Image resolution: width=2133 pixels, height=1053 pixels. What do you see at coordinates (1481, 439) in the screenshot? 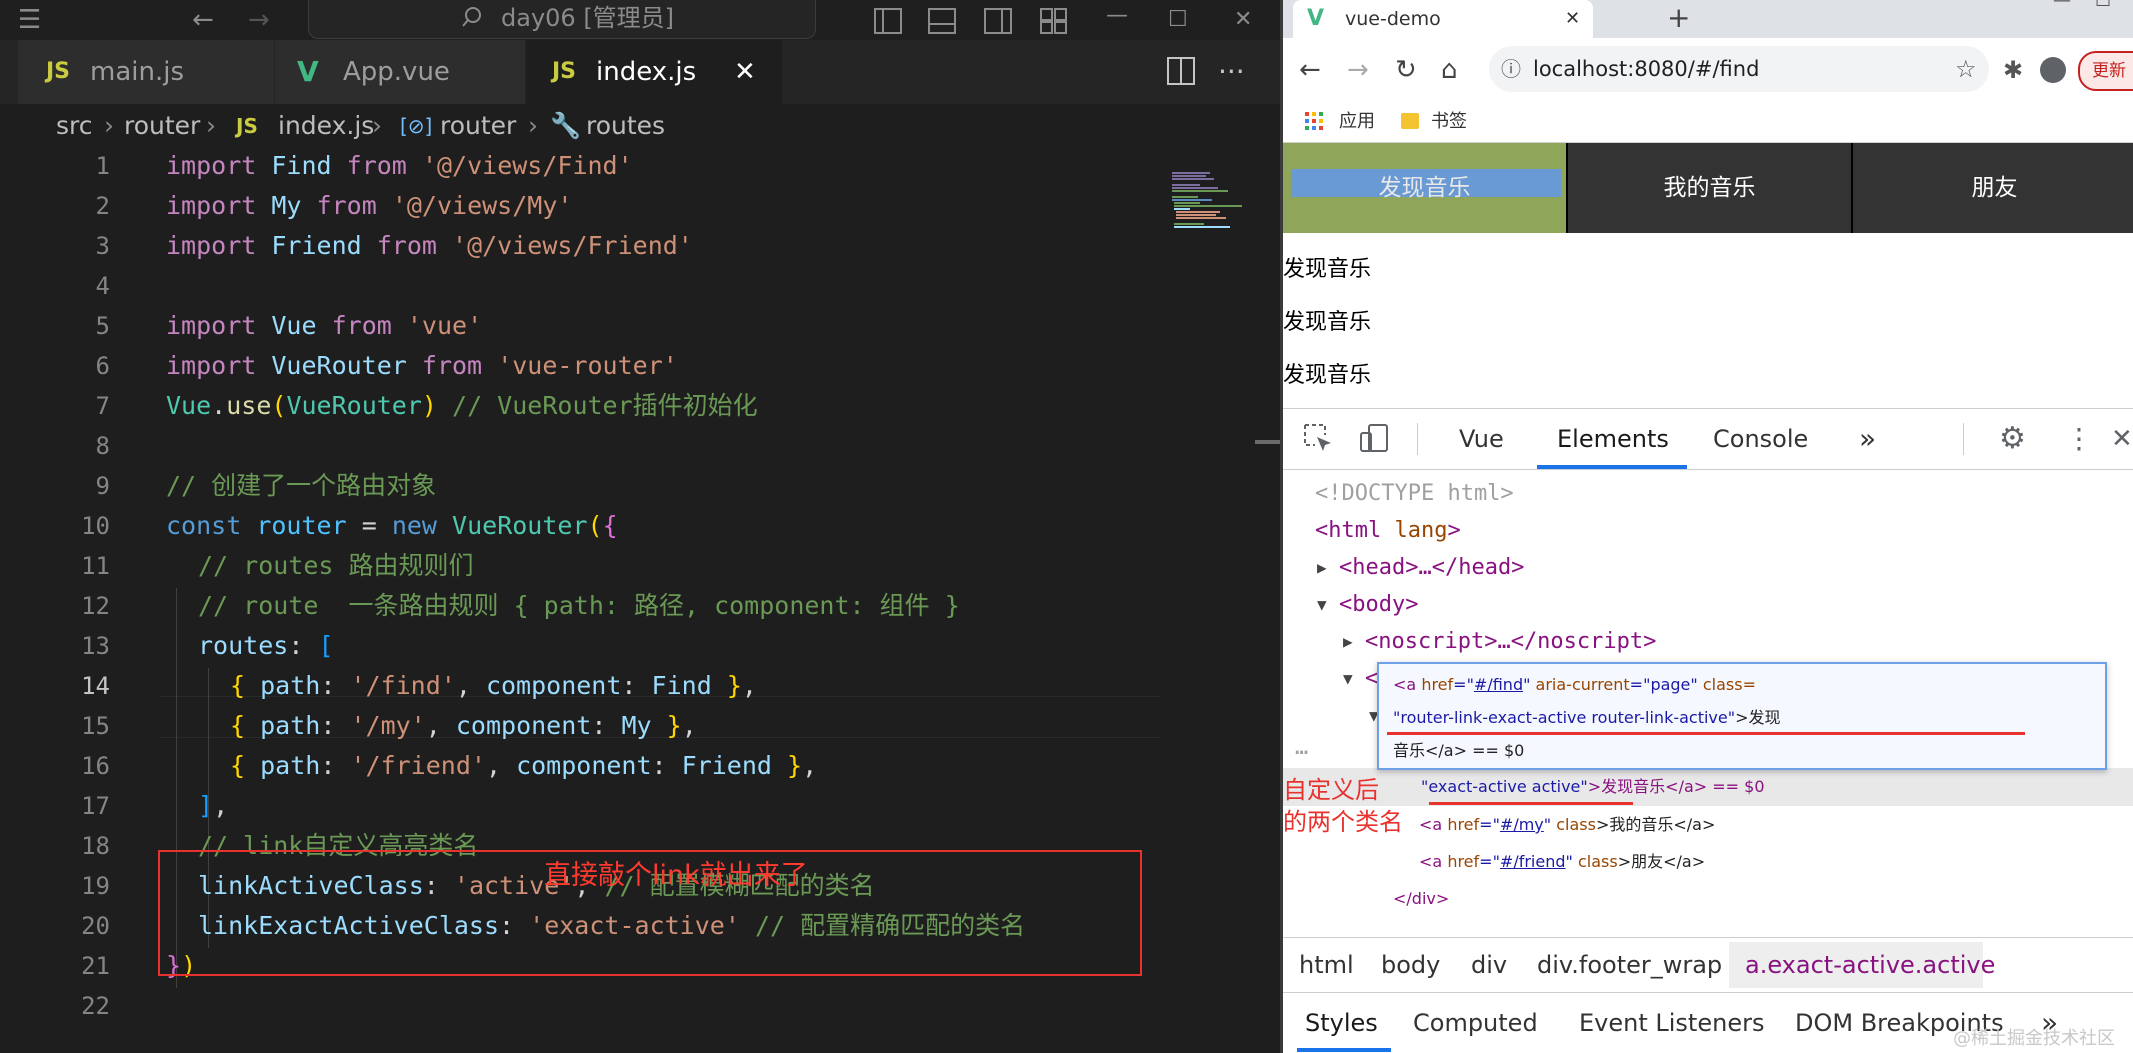
I see `tab-vue: Vue` at bounding box center [1481, 439].